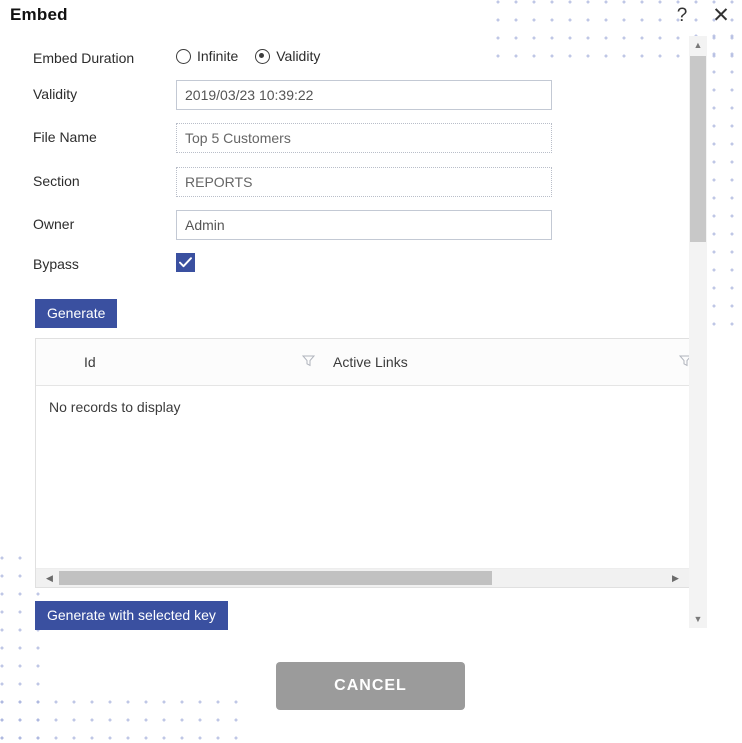 Image resolution: width=742 pixels, height=743 pixels. Describe the element at coordinates (308, 360) in the screenshot. I see `filter-icon-id` at that location.